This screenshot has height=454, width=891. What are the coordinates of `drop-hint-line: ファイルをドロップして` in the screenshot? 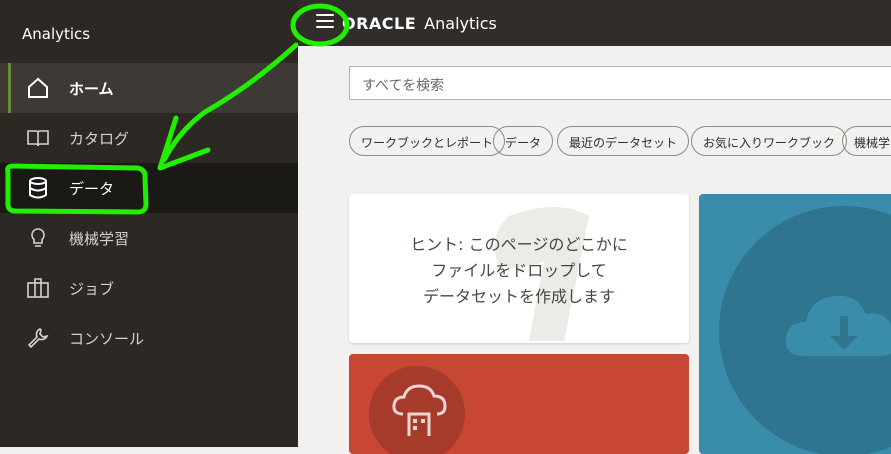 It's located at (519, 270).